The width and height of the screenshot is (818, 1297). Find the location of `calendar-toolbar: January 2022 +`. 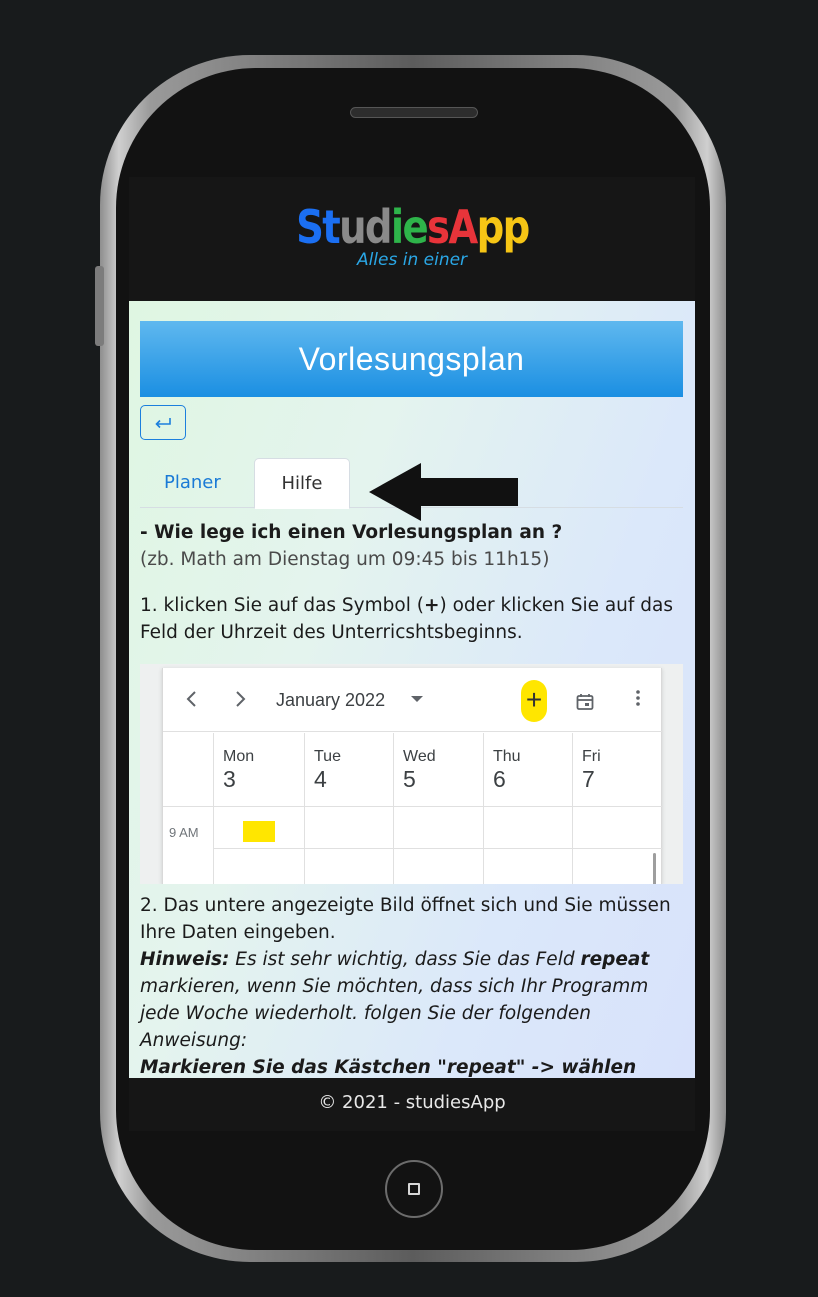

calendar-toolbar: January 2022 + is located at coordinates (413, 700).